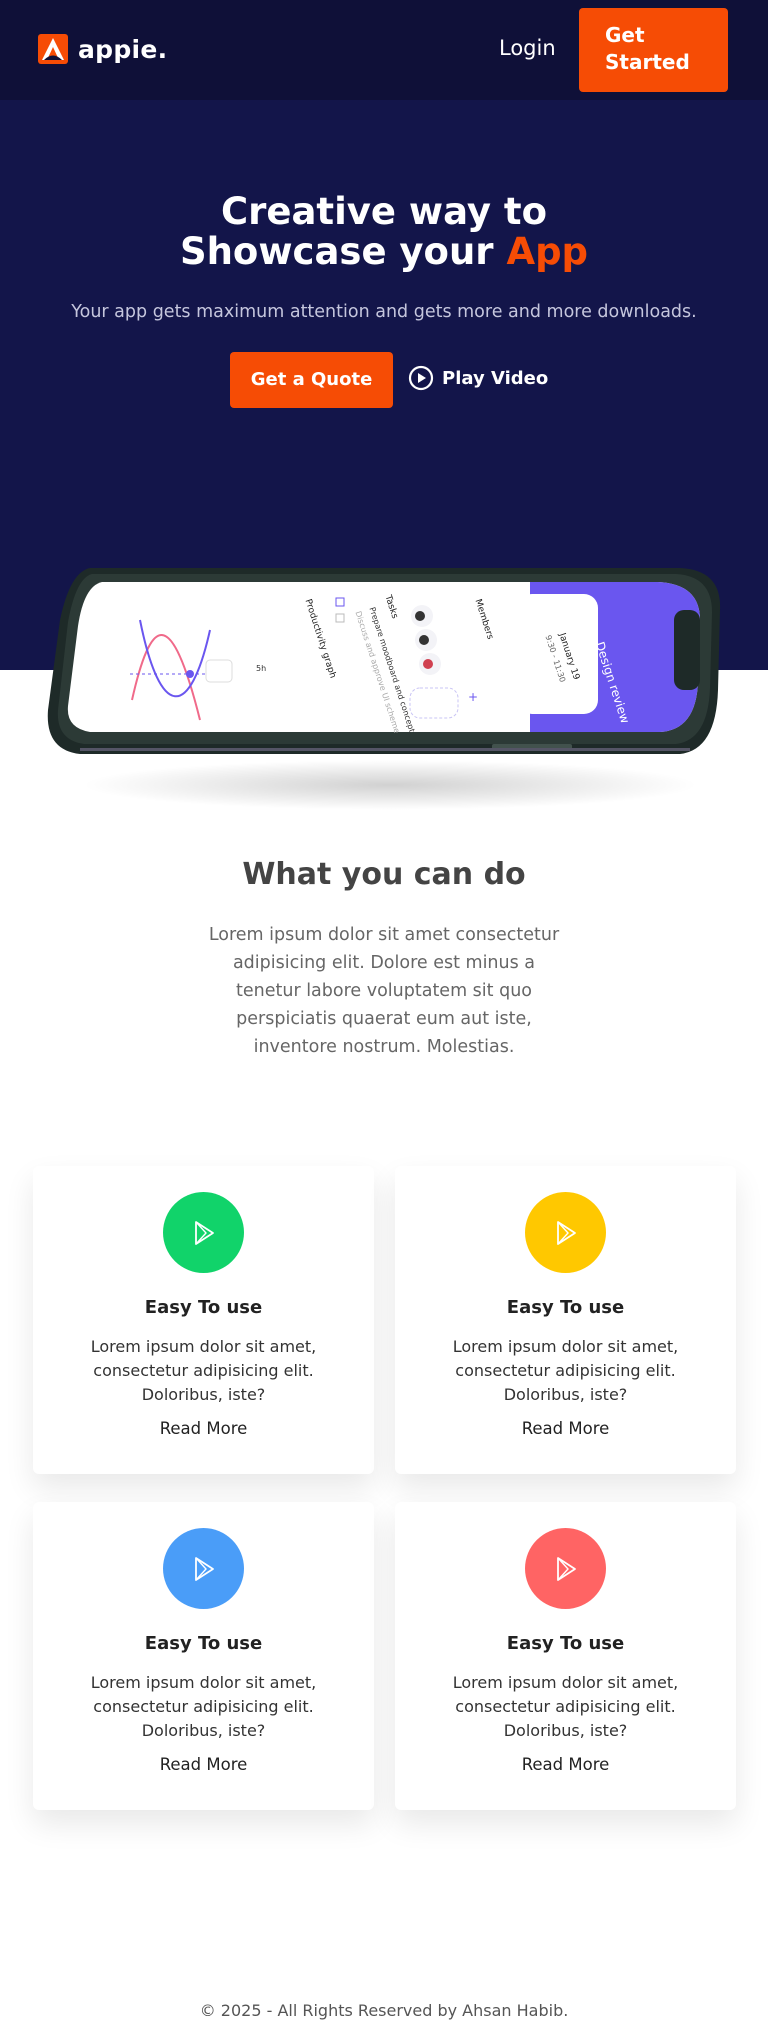  I want to click on screen-add-button: +, so click(473, 697).